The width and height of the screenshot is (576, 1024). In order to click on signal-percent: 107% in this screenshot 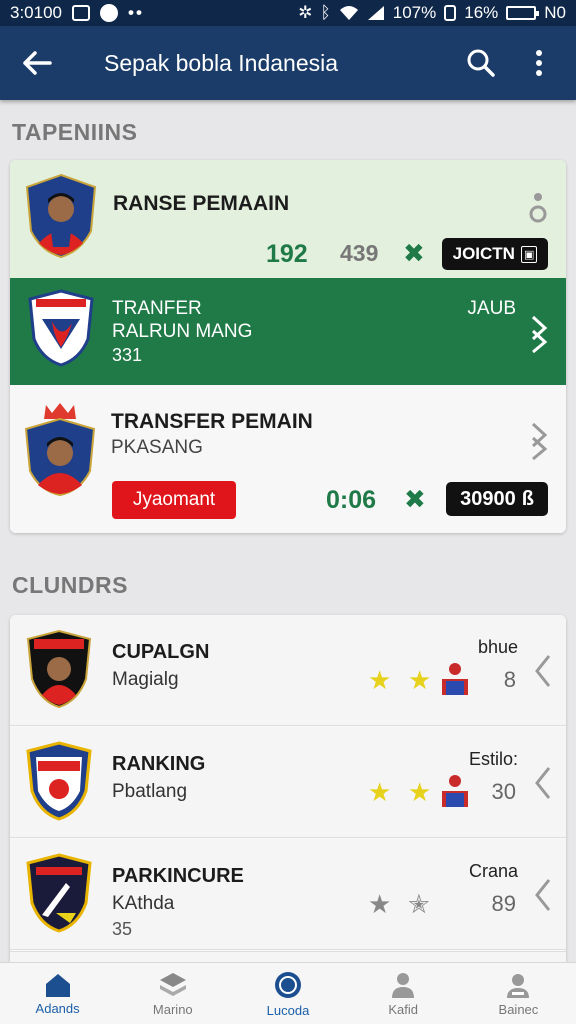, I will do `click(414, 12)`.